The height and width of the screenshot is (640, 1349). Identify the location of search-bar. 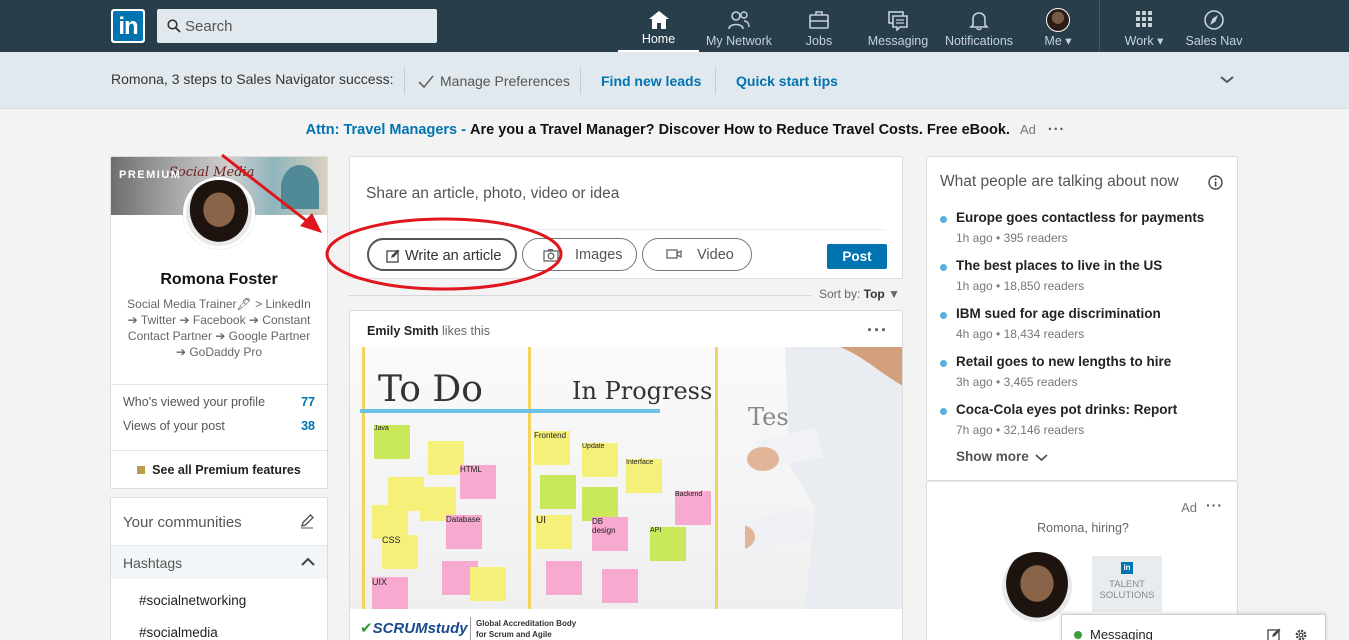
(297, 26).